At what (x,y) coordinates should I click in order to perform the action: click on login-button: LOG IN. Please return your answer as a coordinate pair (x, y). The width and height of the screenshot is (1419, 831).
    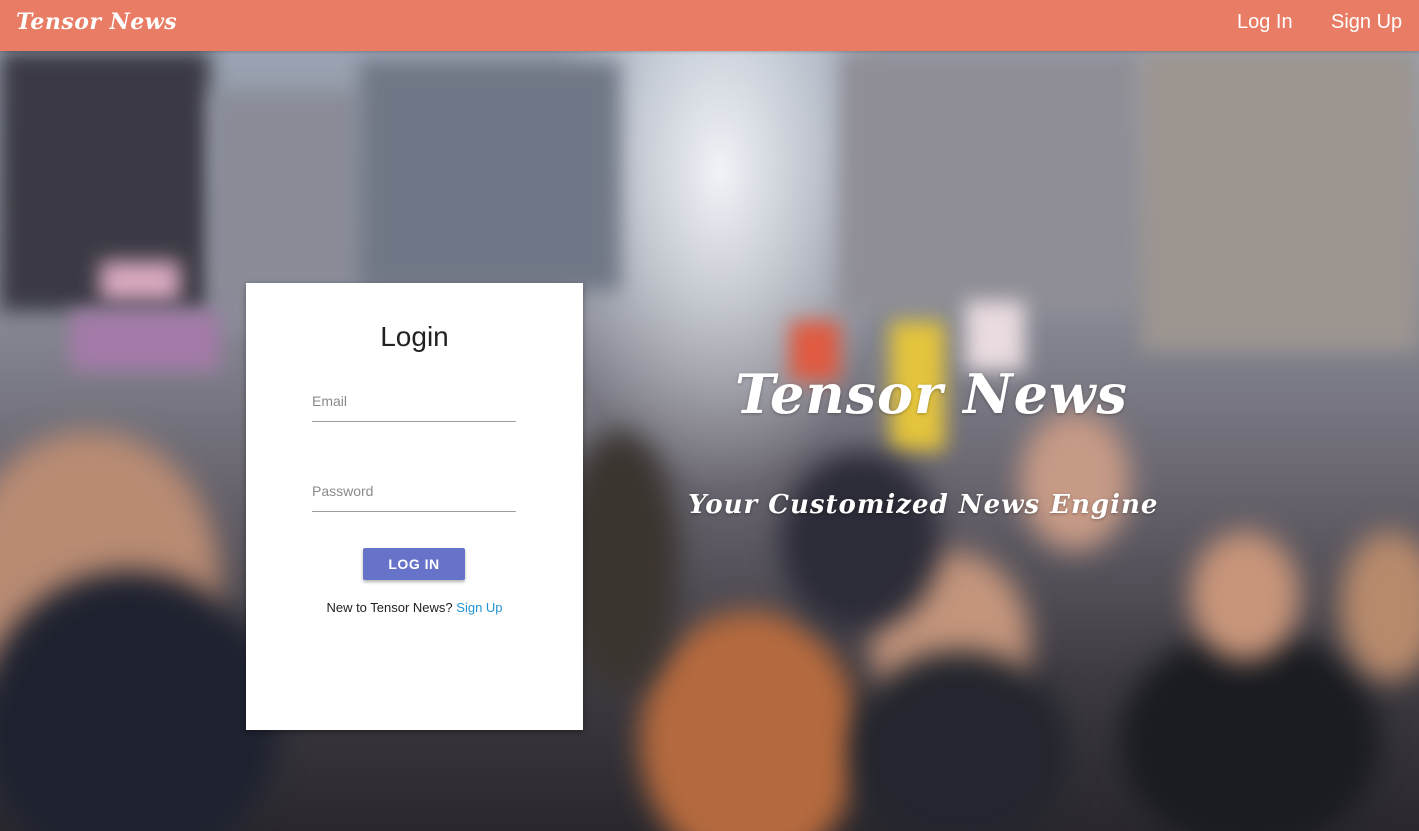
    Looking at the image, I should click on (414, 564).